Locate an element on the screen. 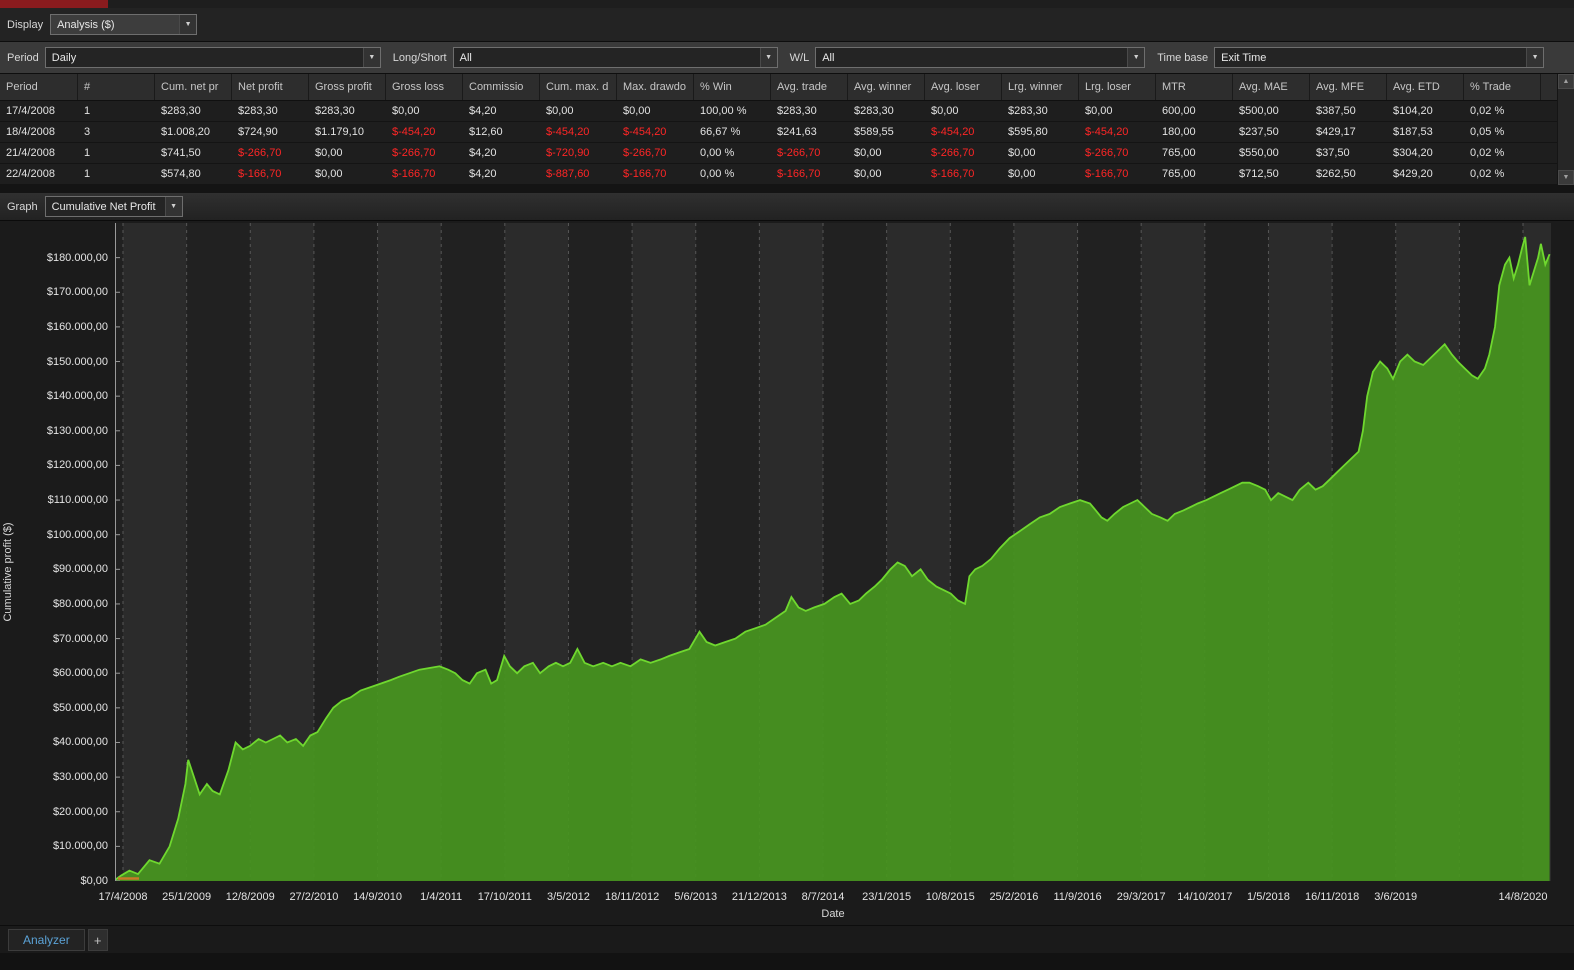 Image resolution: width=1574 pixels, height=970 pixels. column-header: Period is located at coordinates (39, 87).